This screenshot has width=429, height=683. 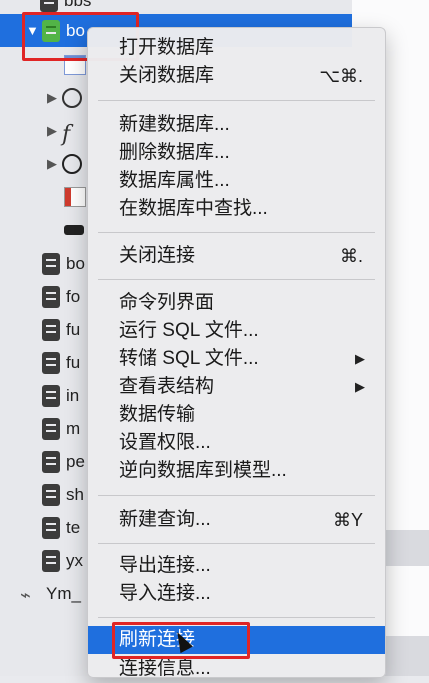 What do you see at coordinates (61, 428) in the screenshot?
I see `tree-item-database: m` at bounding box center [61, 428].